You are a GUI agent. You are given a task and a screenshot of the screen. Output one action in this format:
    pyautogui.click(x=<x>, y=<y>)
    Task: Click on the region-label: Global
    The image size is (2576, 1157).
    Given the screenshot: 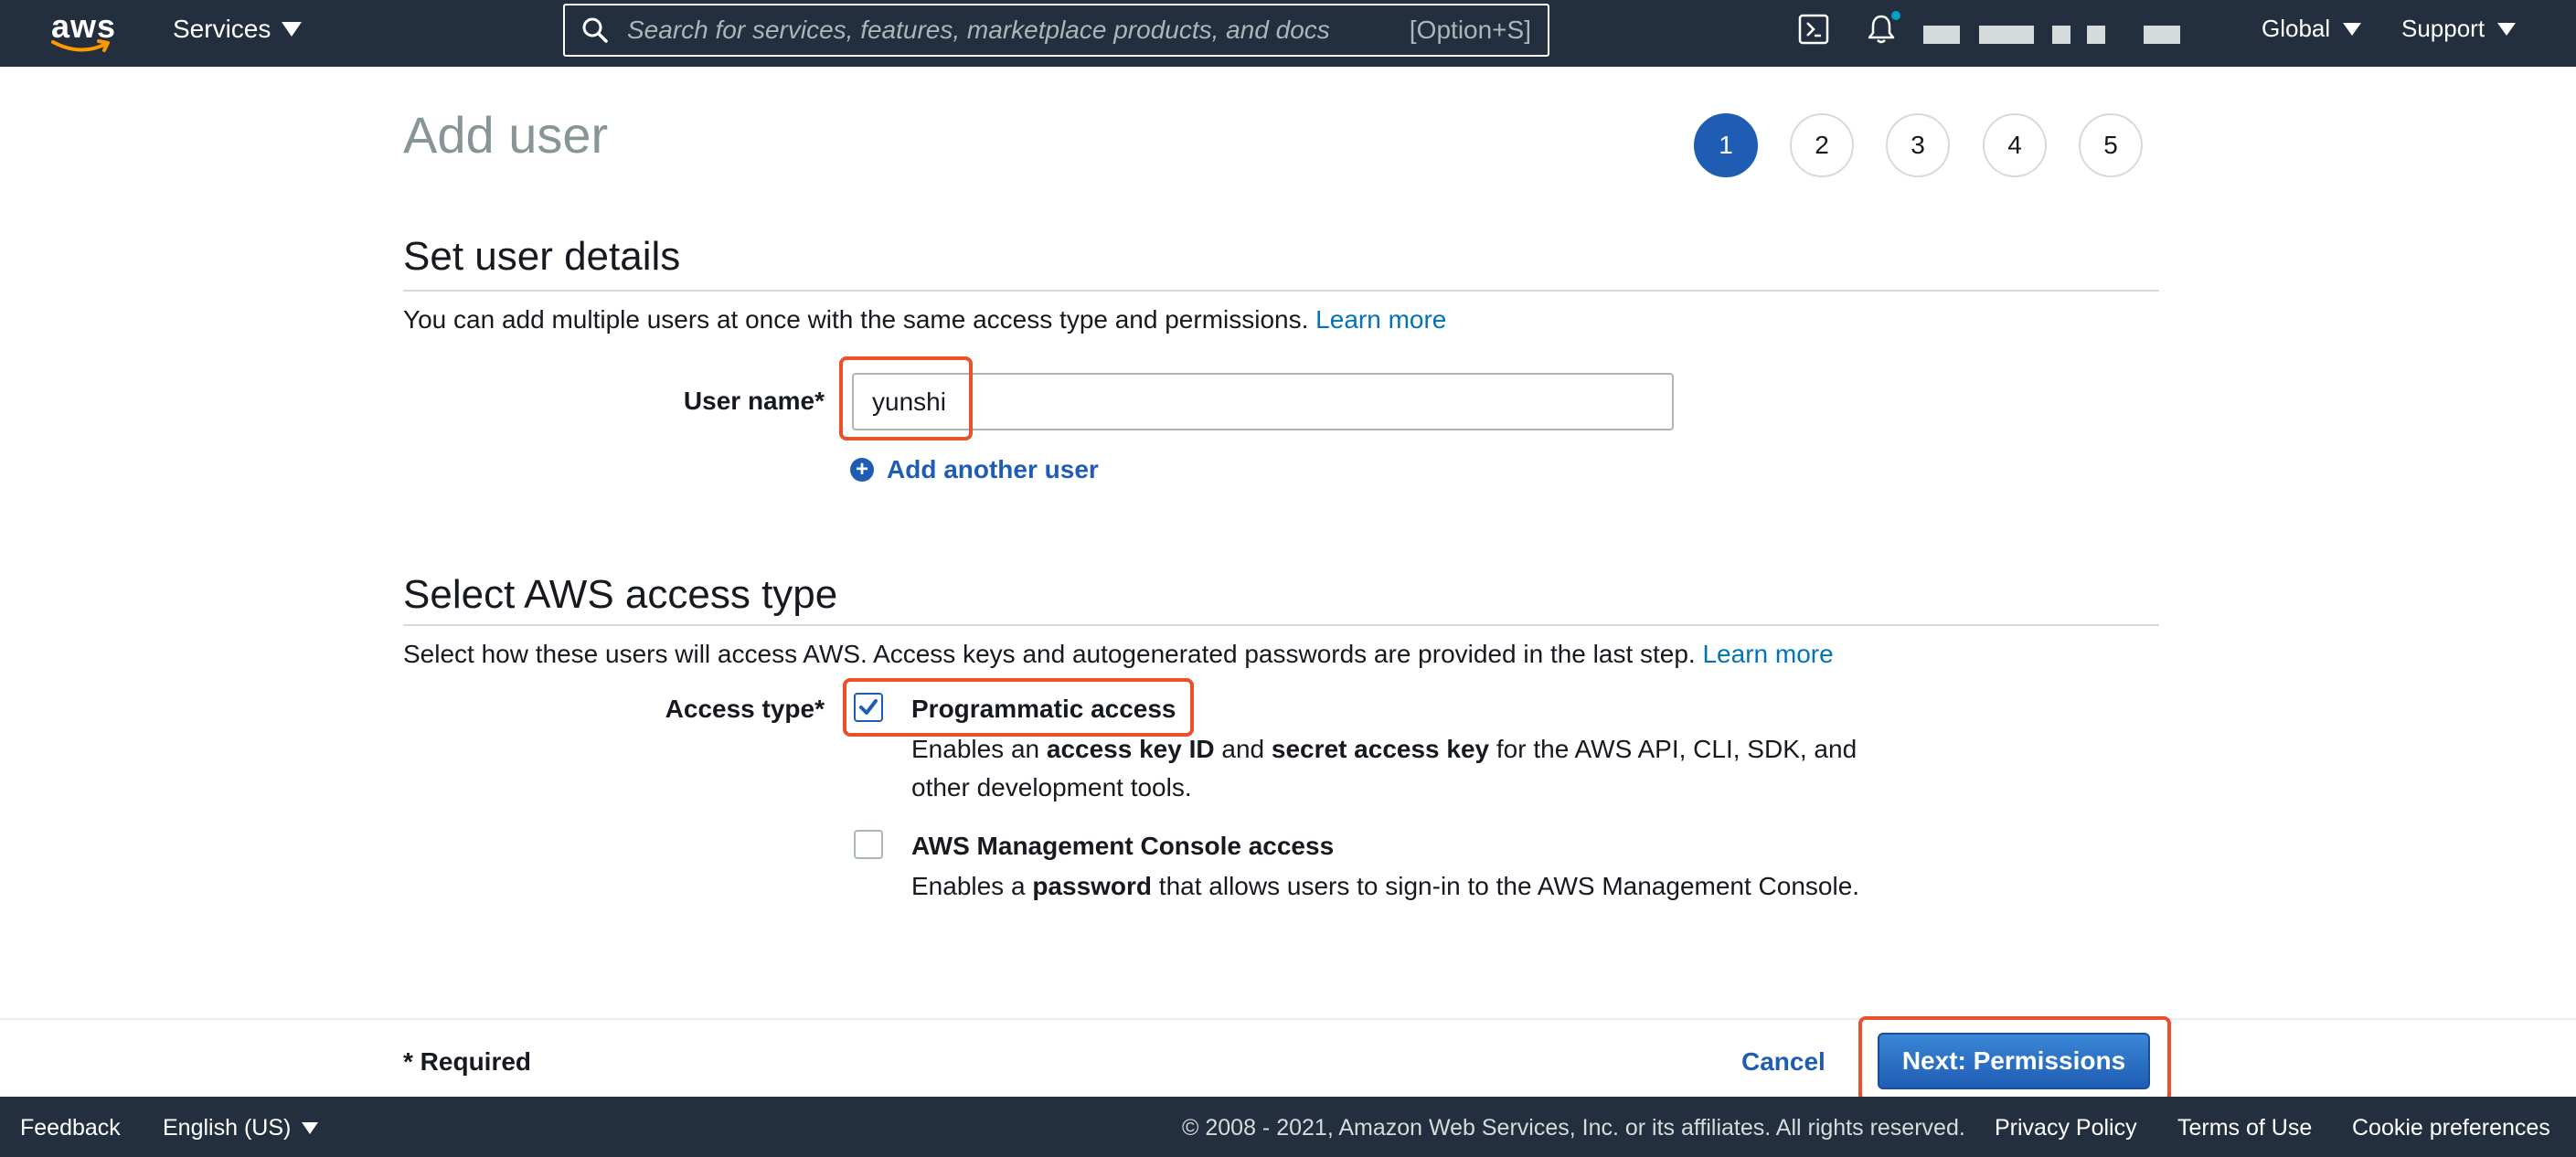 What is the action you would take?
    pyautogui.click(x=2296, y=28)
    